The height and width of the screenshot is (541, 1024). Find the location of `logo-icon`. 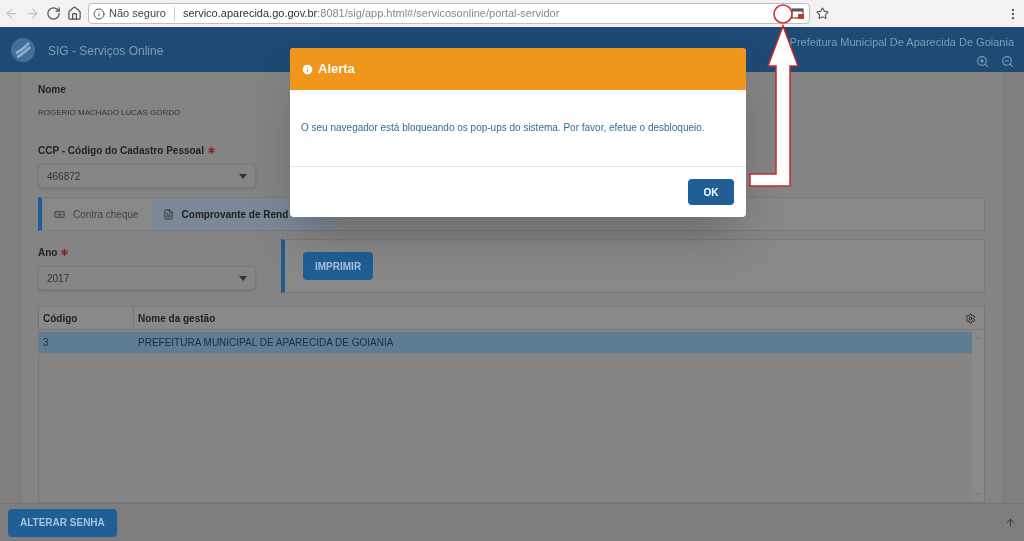

logo-icon is located at coordinates (23, 50).